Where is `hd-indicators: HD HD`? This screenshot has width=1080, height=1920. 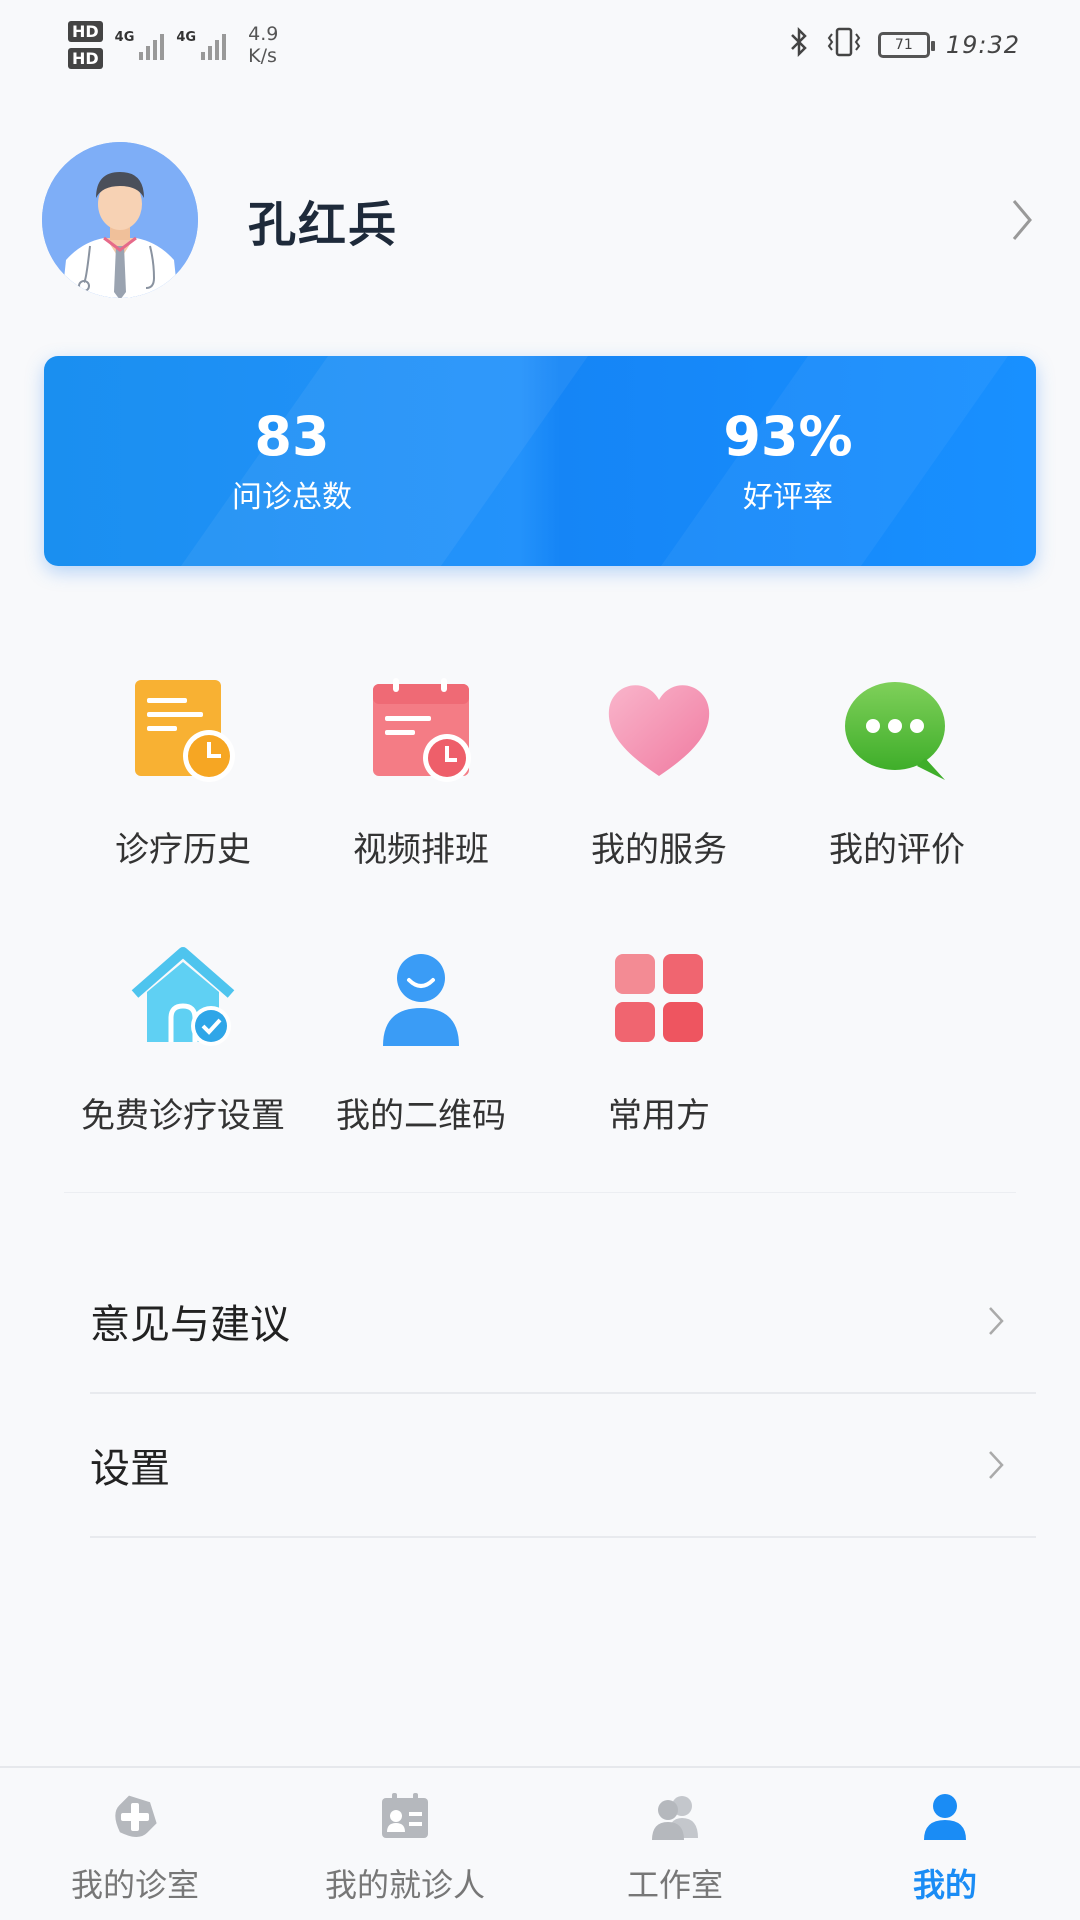
hd-indicators: HD HD is located at coordinates (85, 45).